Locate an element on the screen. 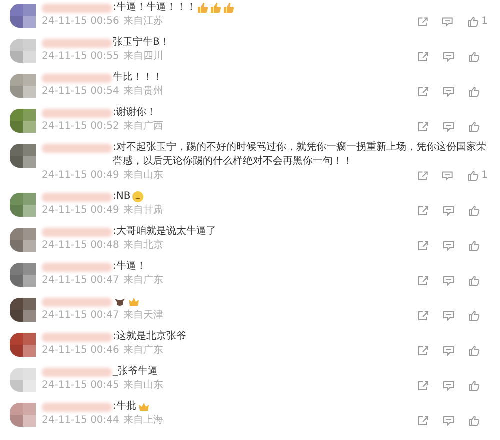 The width and height of the screenshot is (500, 440). comment-time: 24-11-15 00:52 is located at coordinates (81, 127).